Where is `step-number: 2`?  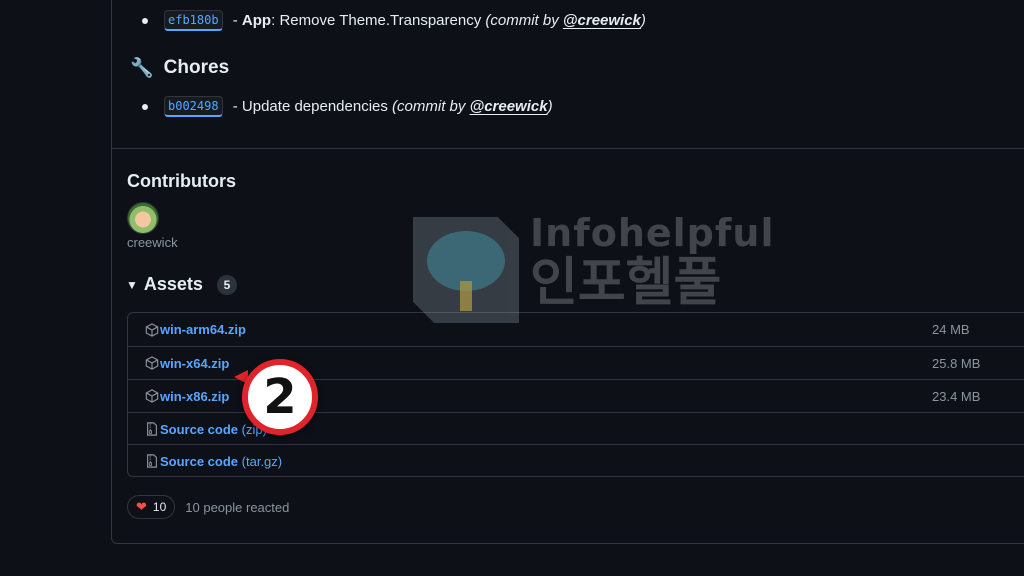
step-number: 2 is located at coordinates (280, 397).